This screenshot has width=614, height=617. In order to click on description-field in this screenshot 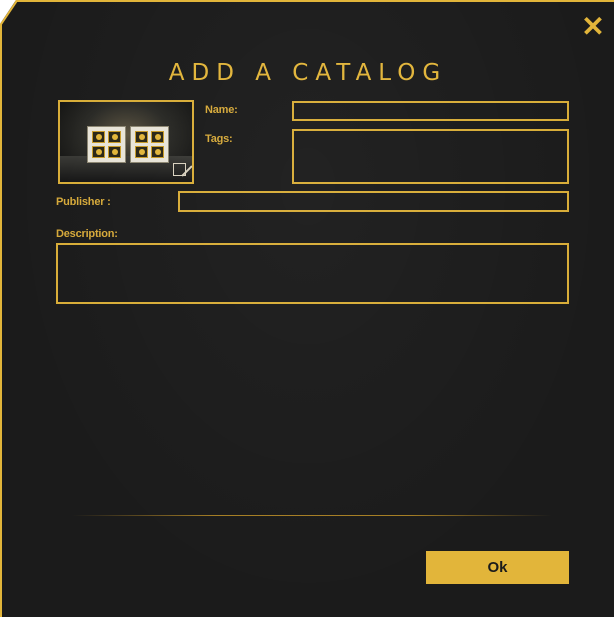, I will do `click(312, 273)`.